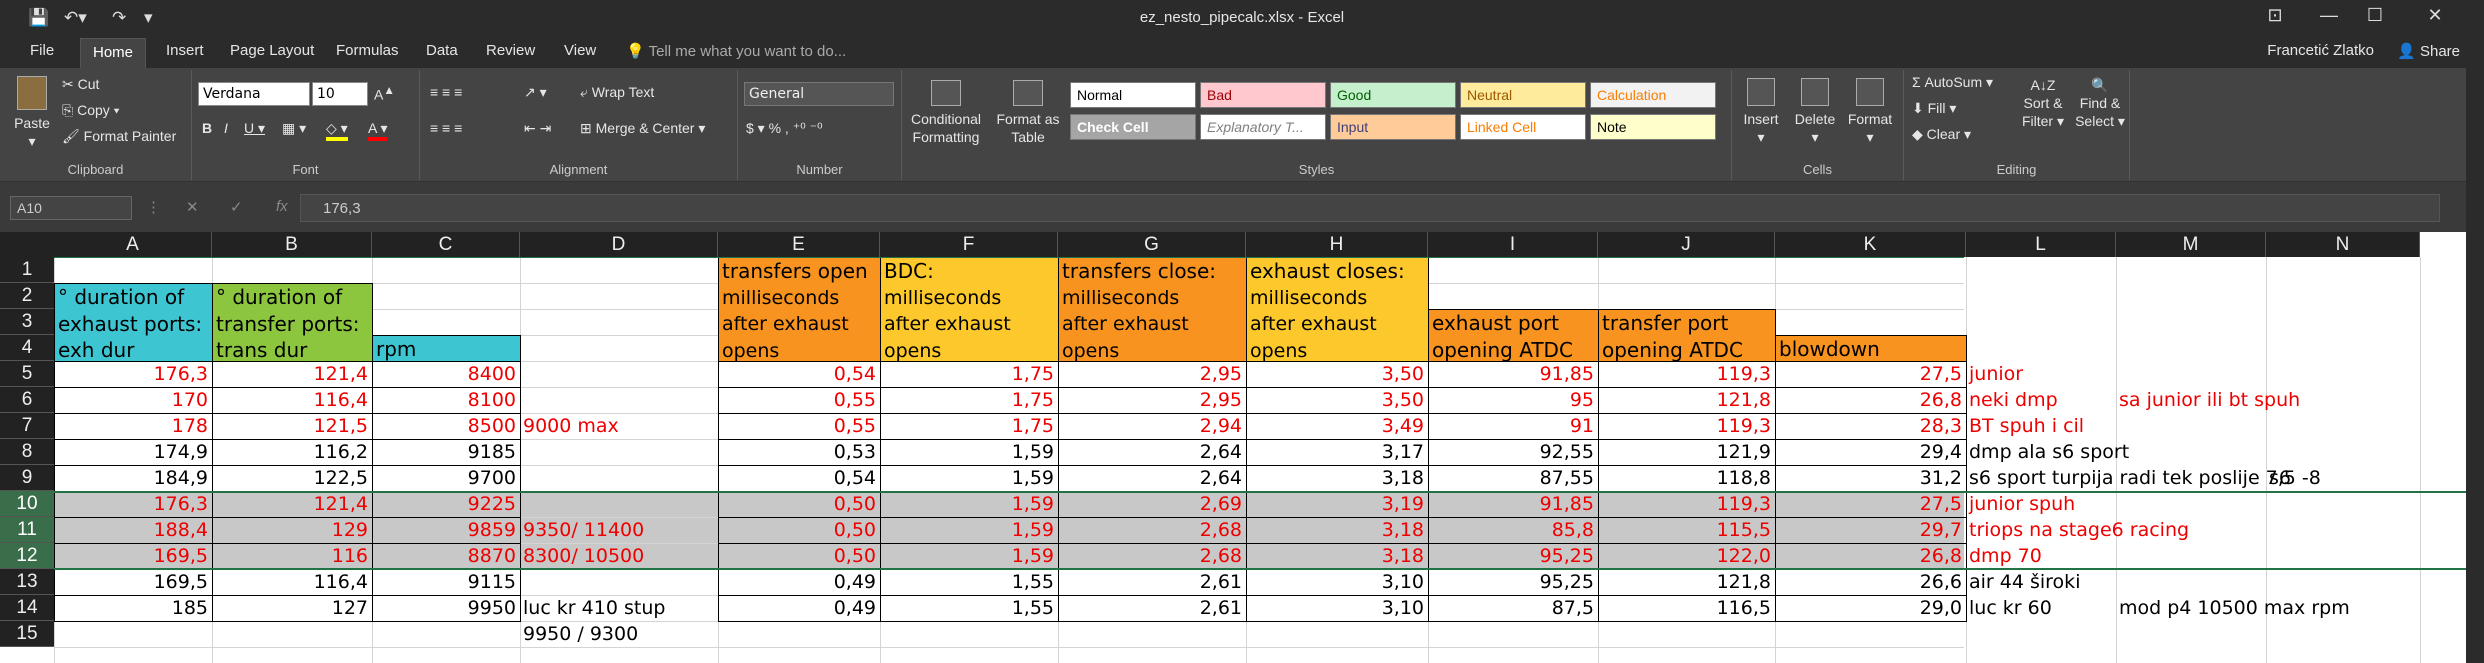 This screenshot has height=663, width=2484. I want to click on cell-h14: 3,10, so click(1337, 608).